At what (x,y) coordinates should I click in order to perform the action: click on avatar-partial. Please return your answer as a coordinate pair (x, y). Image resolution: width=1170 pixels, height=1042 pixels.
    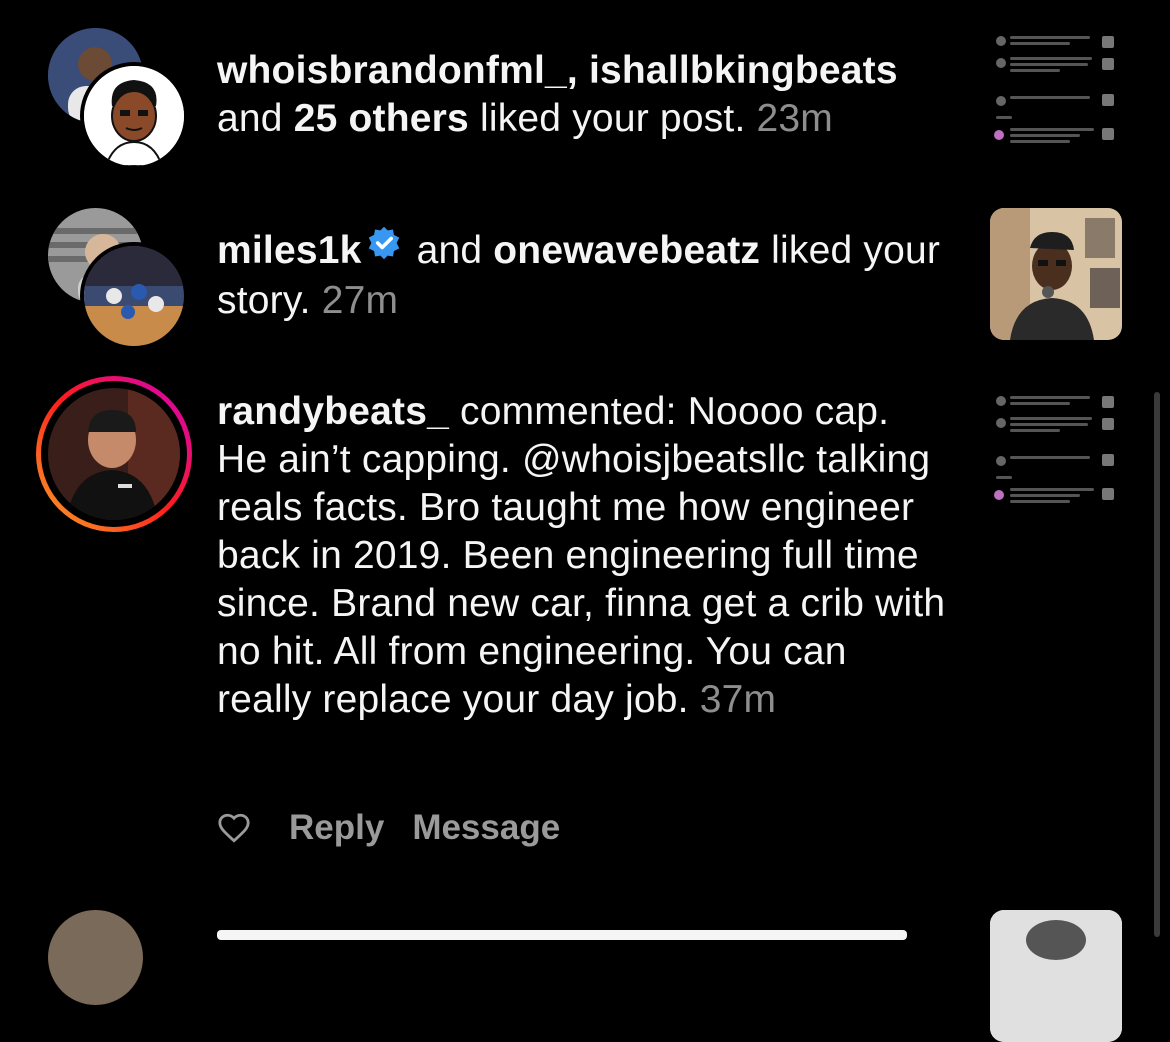
    Looking at the image, I should click on (95, 957).